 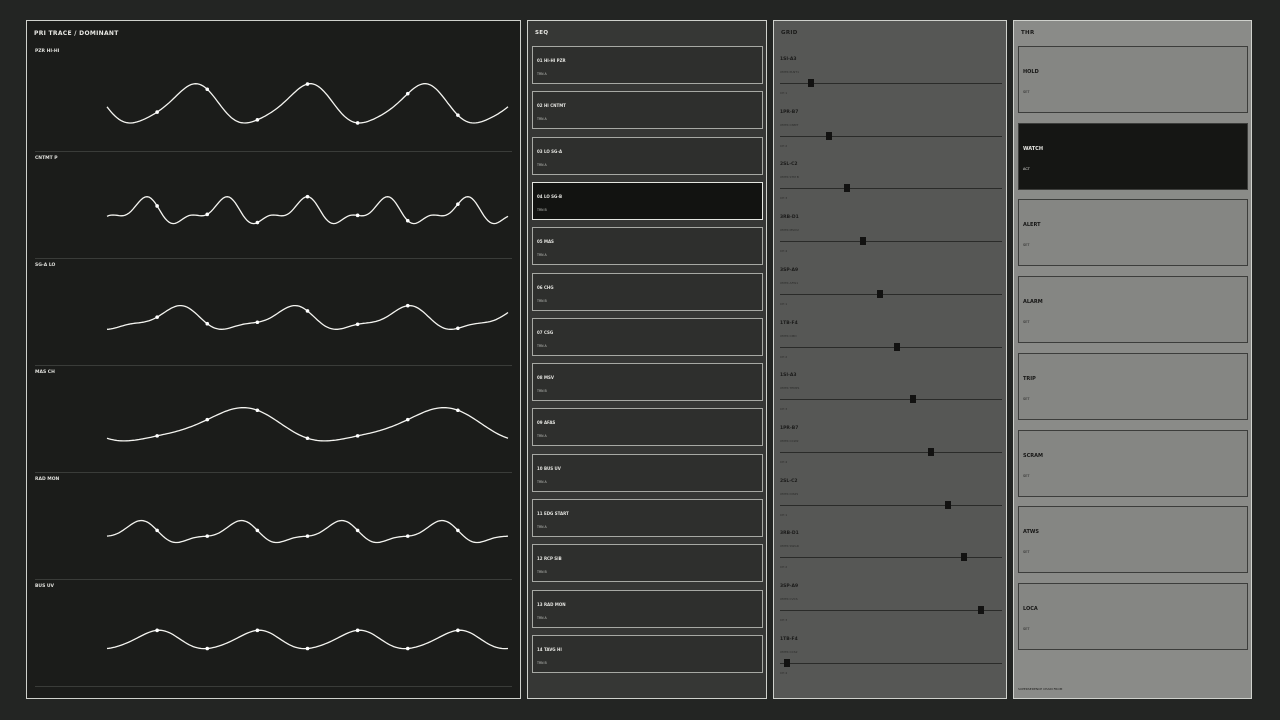 I want to click on grid-slider: 1PR-B7 XMTR CCW2 CH 4, so click(x=891, y=452).